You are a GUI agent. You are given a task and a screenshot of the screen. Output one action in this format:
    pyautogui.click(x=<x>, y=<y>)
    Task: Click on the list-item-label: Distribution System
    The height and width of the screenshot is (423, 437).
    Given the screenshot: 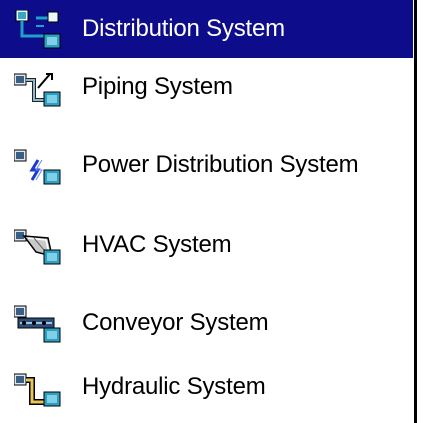 What is the action you would take?
    pyautogui.click(x=183, y=28)
    